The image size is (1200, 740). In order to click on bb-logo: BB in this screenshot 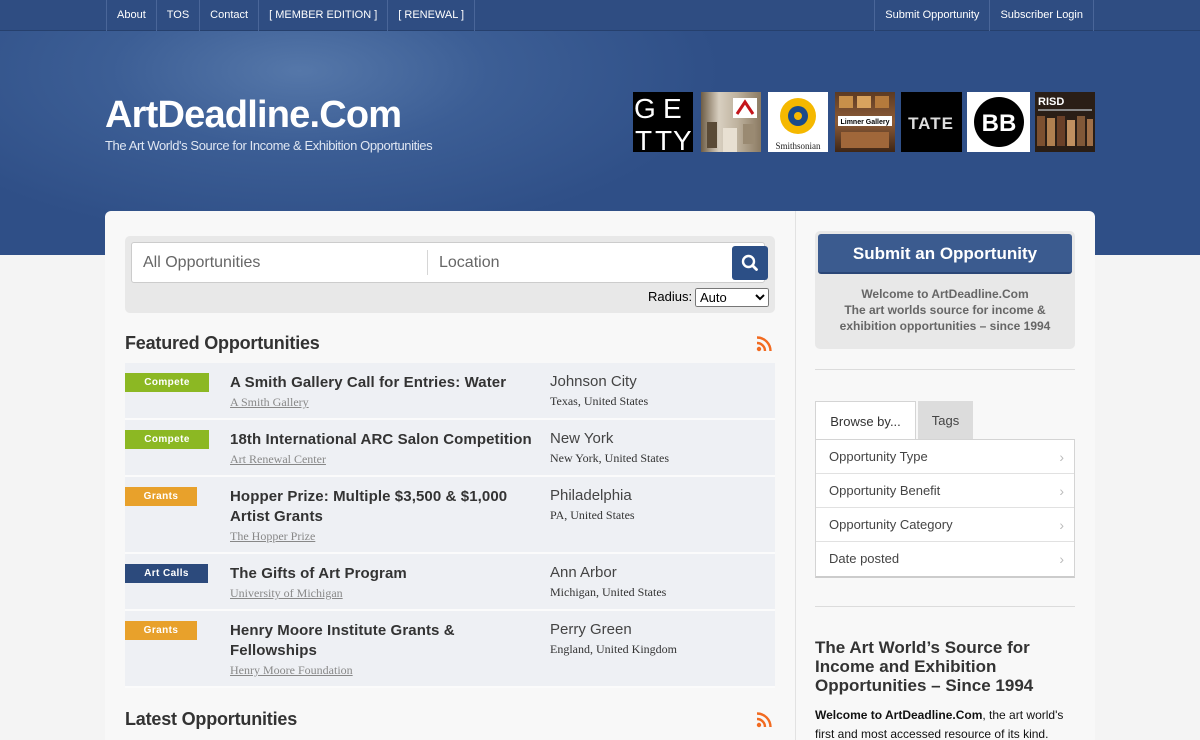, I will do `click(998, 122)`.